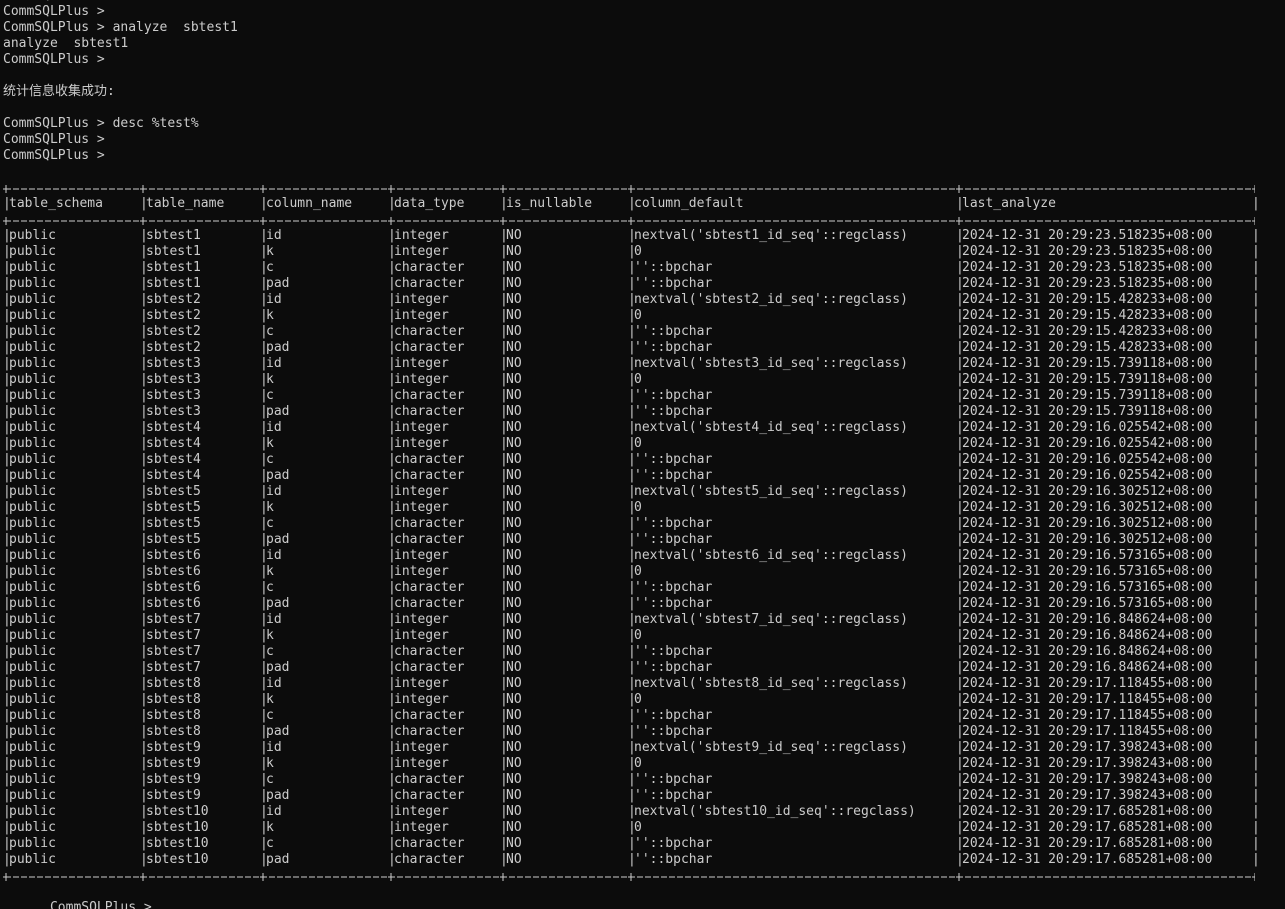 Image resolution: width=1285 pixels, height=909 pixels. What do you see at coordinates (59, 91) in the screenshot?
I see `history-line: 统计信息收集成功:` at bounding box center [59, 91].